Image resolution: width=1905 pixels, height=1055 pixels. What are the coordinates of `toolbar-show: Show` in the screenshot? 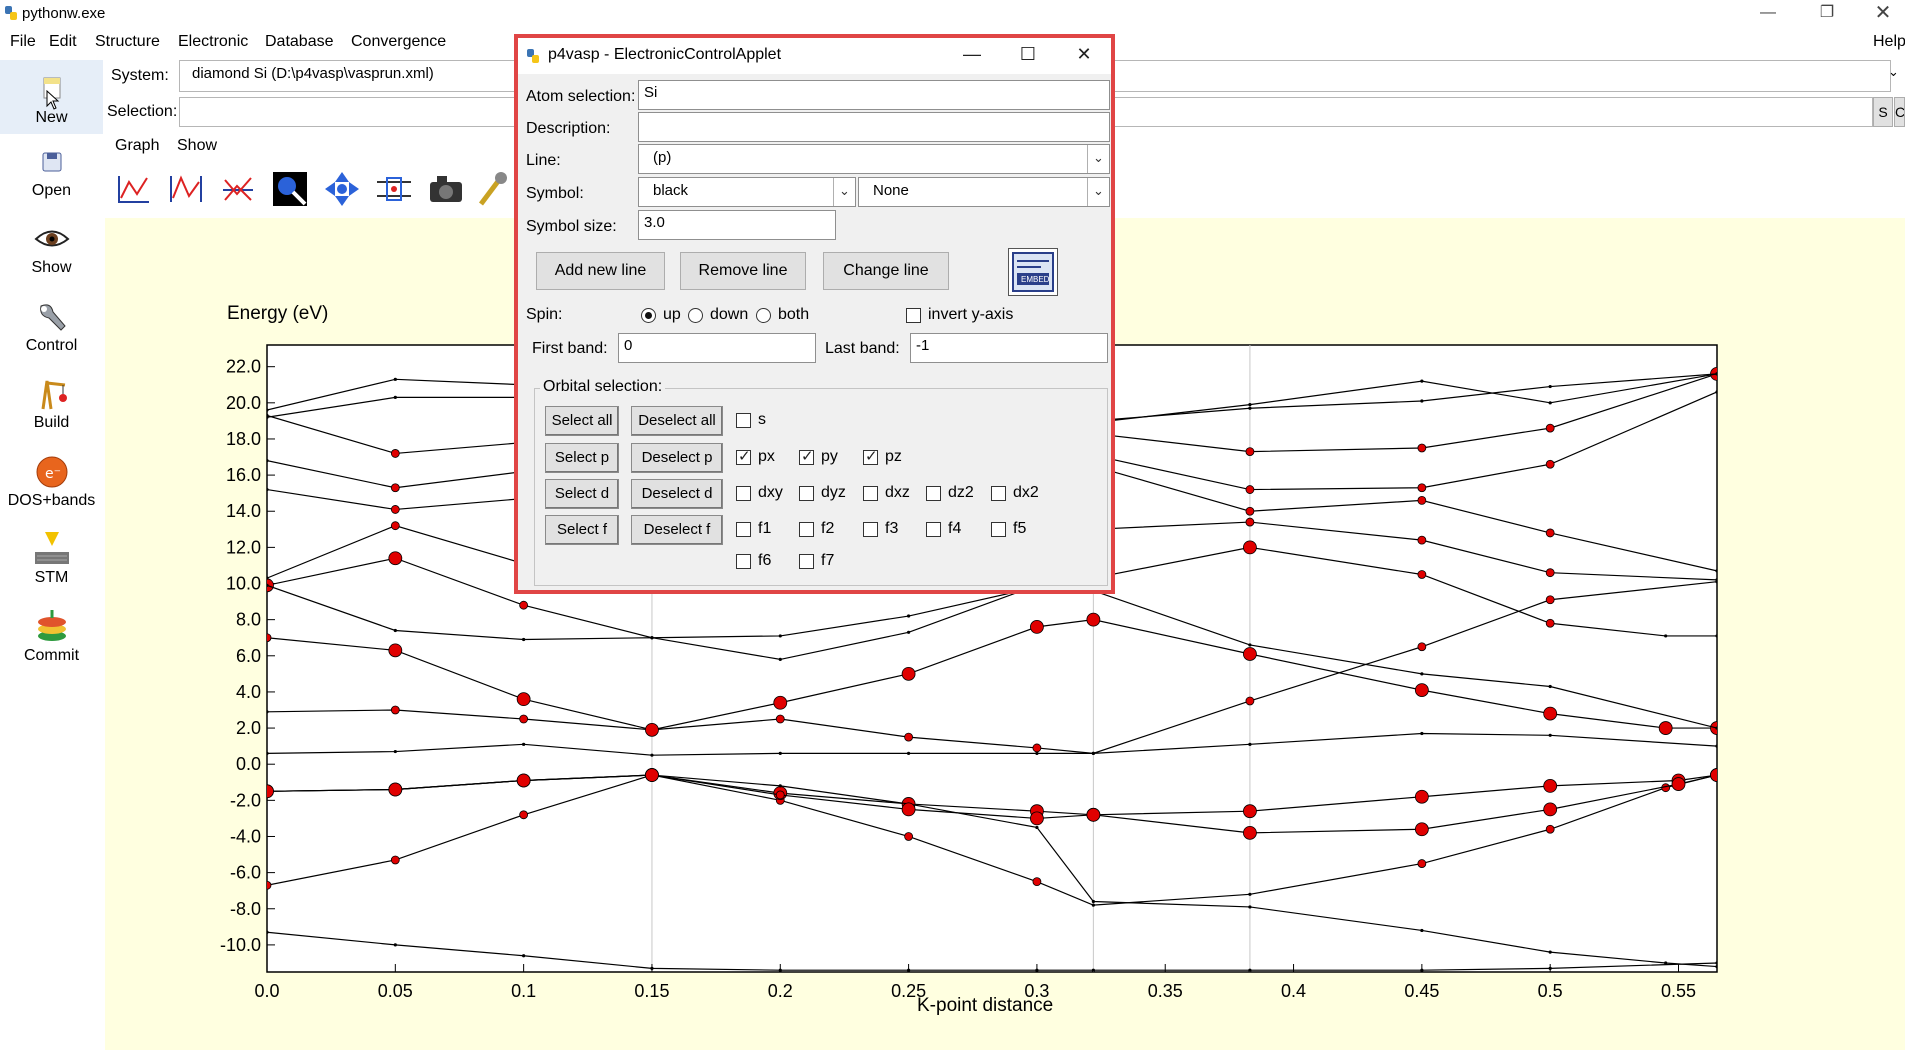 It's located at (51, 248).